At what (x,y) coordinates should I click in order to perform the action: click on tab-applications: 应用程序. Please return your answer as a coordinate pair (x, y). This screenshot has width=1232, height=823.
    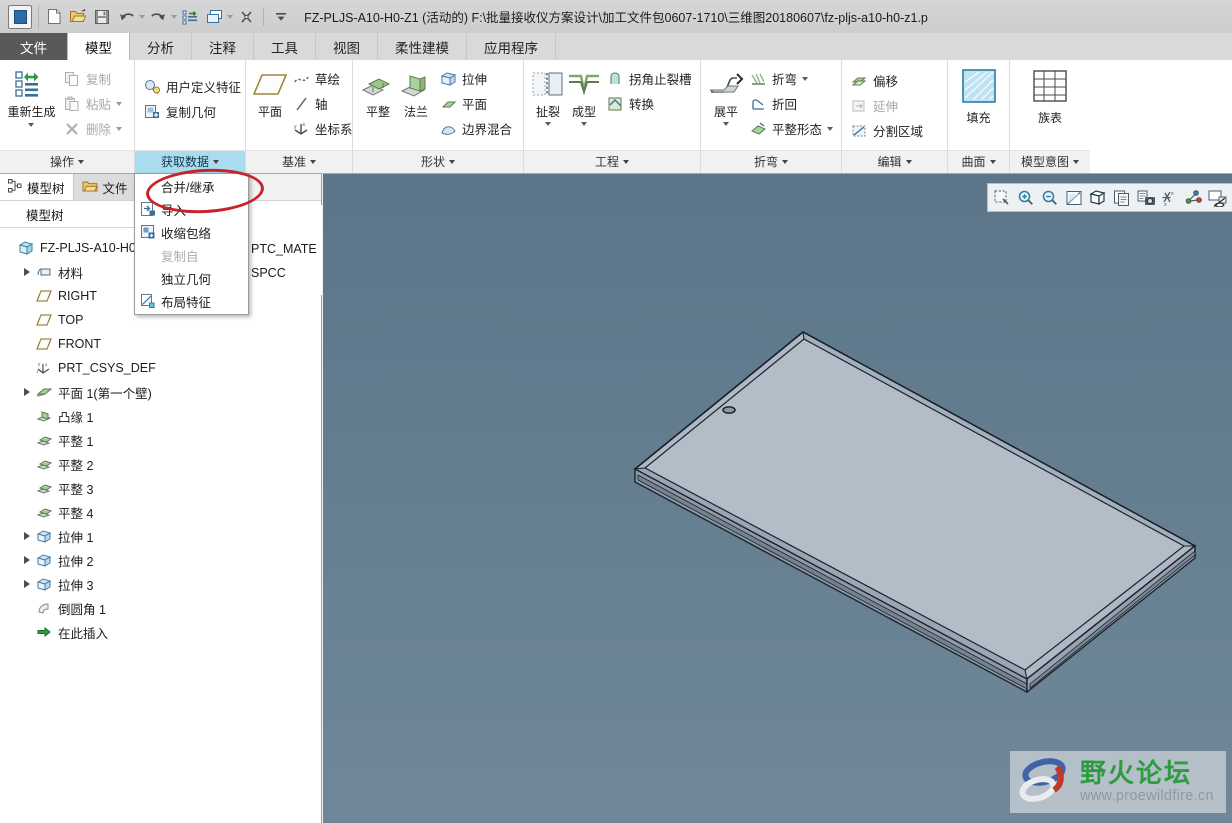
    Looking at the image, I should click on (511, 46).